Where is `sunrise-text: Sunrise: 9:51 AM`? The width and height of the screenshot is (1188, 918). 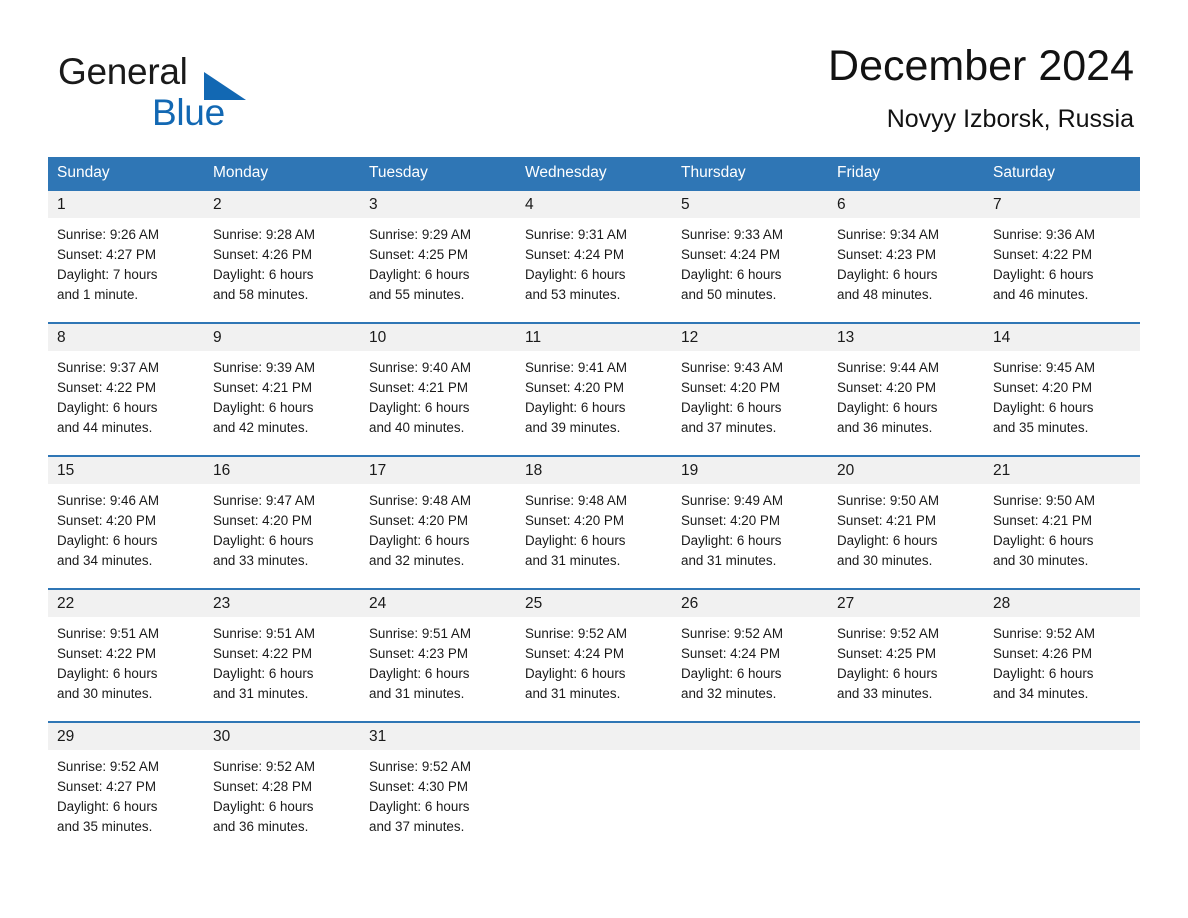 sunrise-text: Sunrise: 9:51 AM is located at coordinates (108, 633).